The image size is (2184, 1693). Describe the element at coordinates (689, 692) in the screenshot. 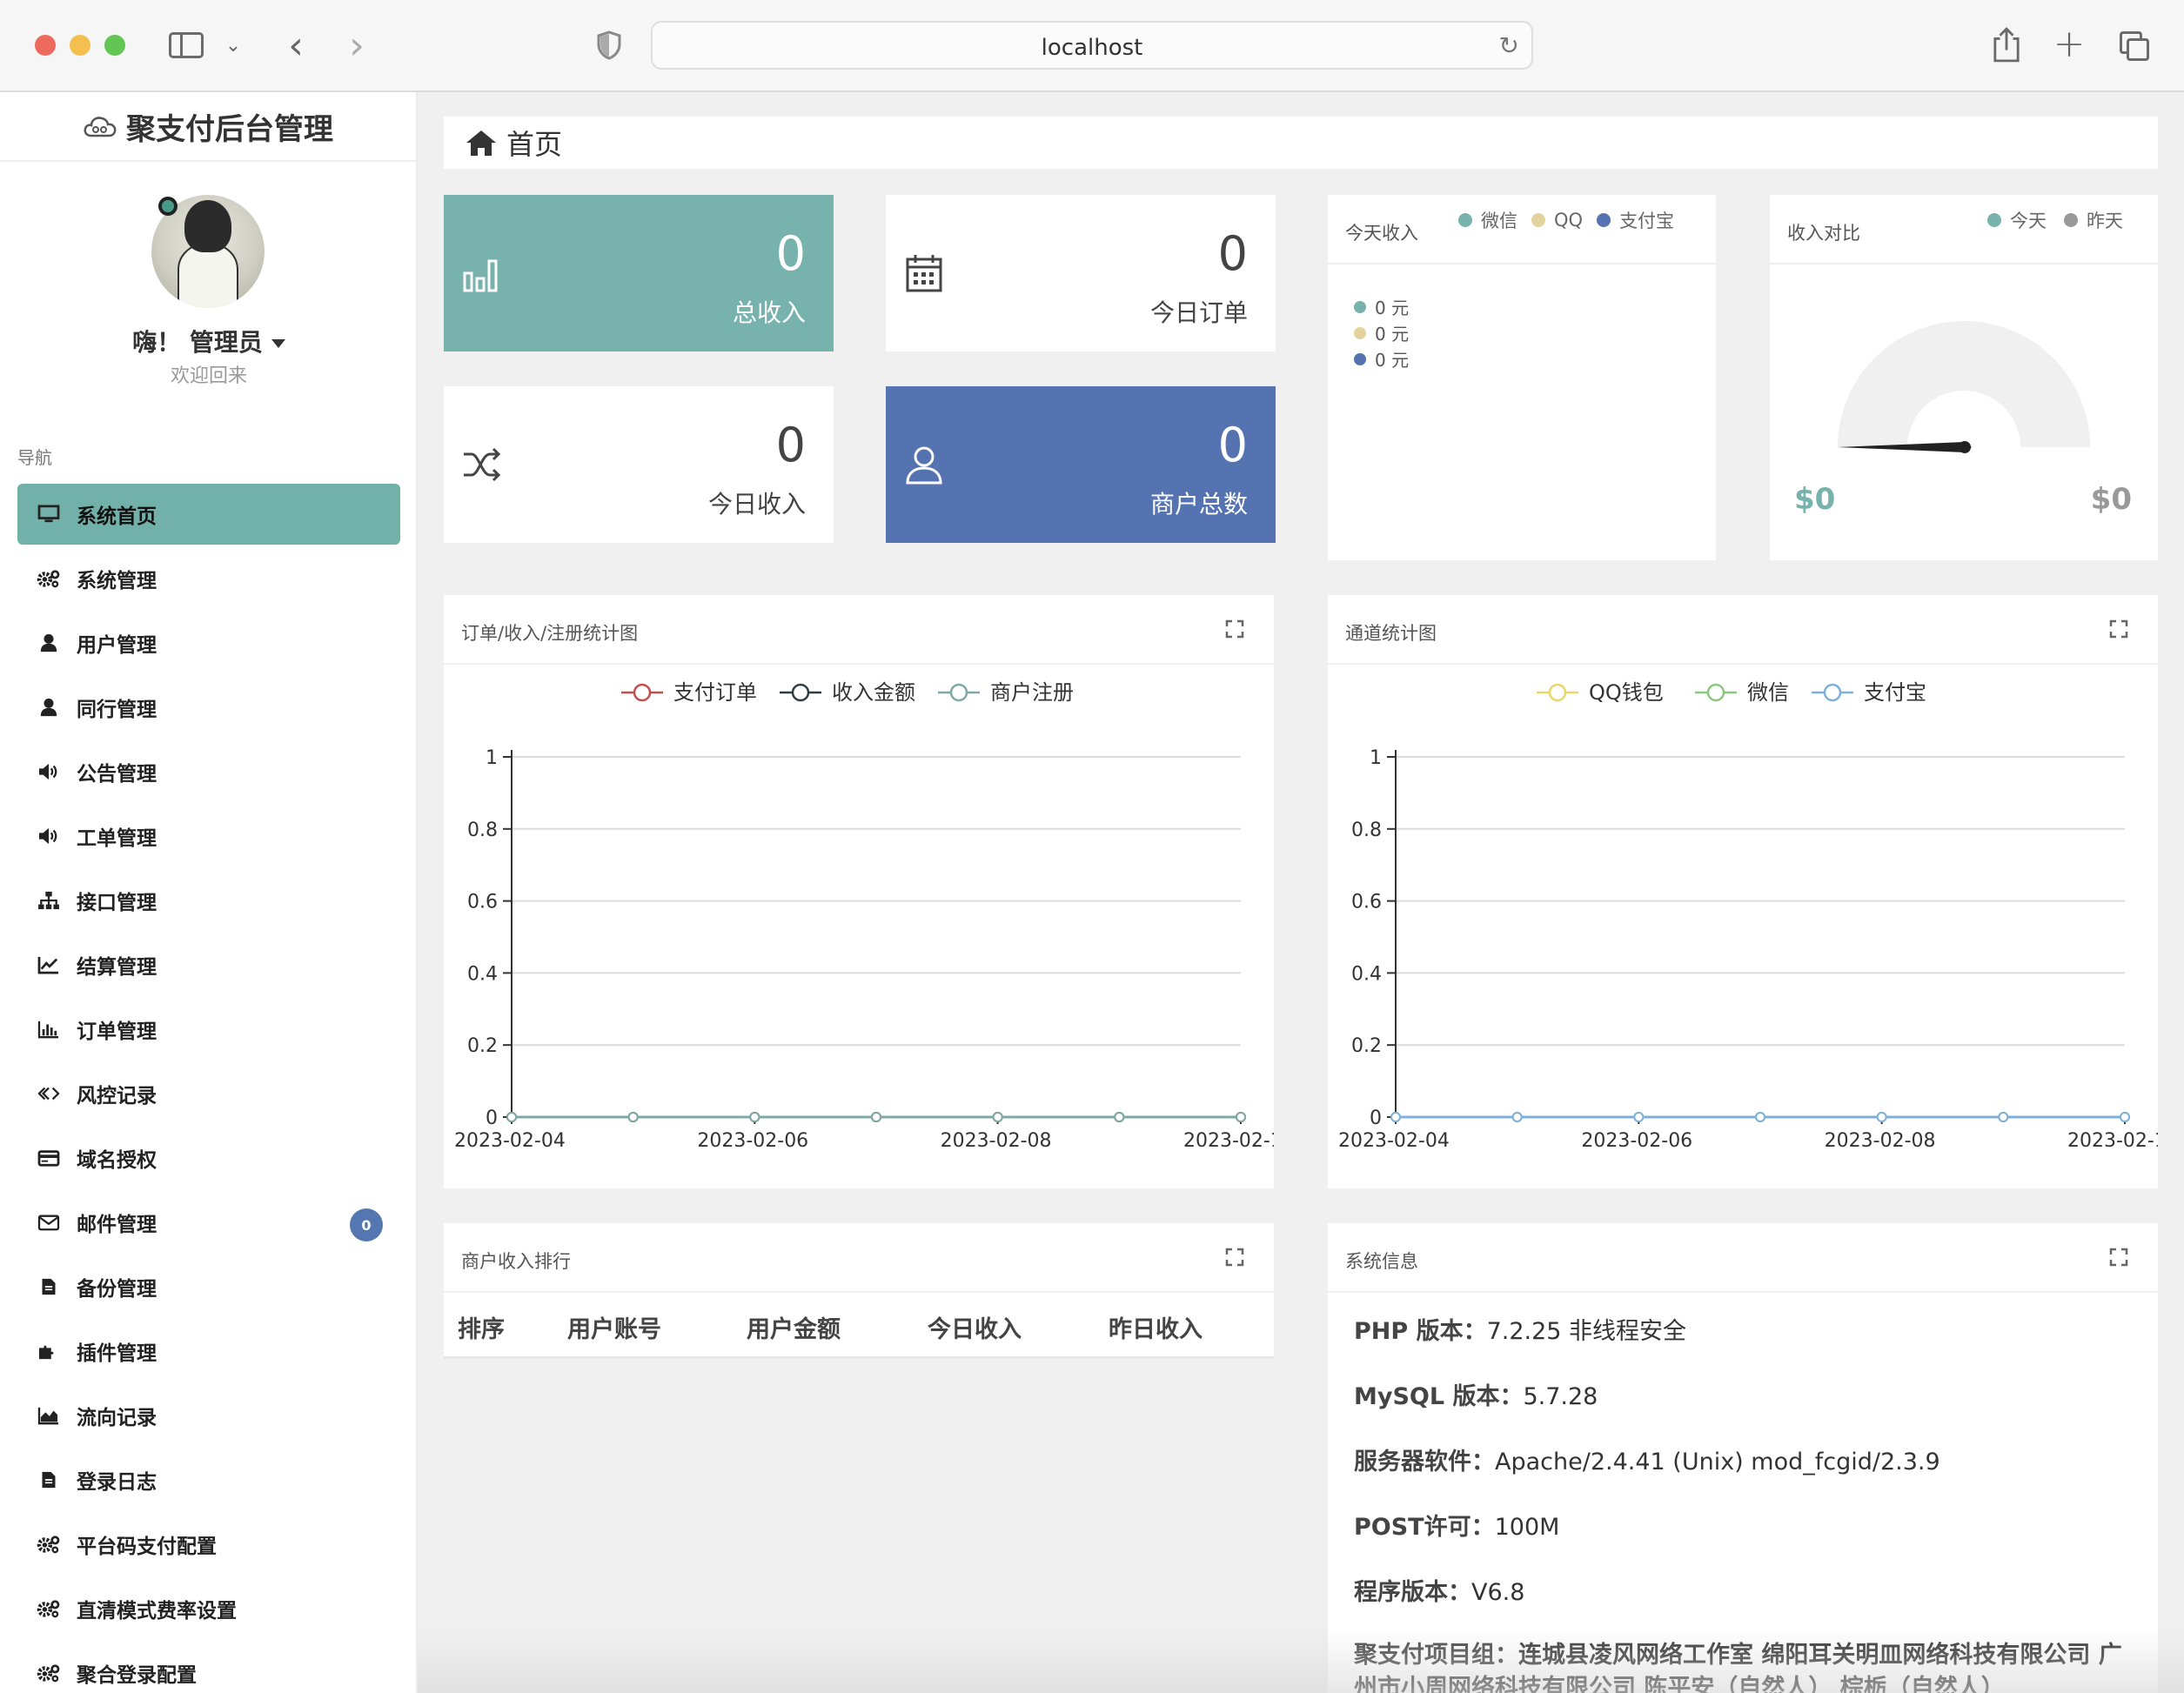

I see `legend-item: 支付订单` at that location.